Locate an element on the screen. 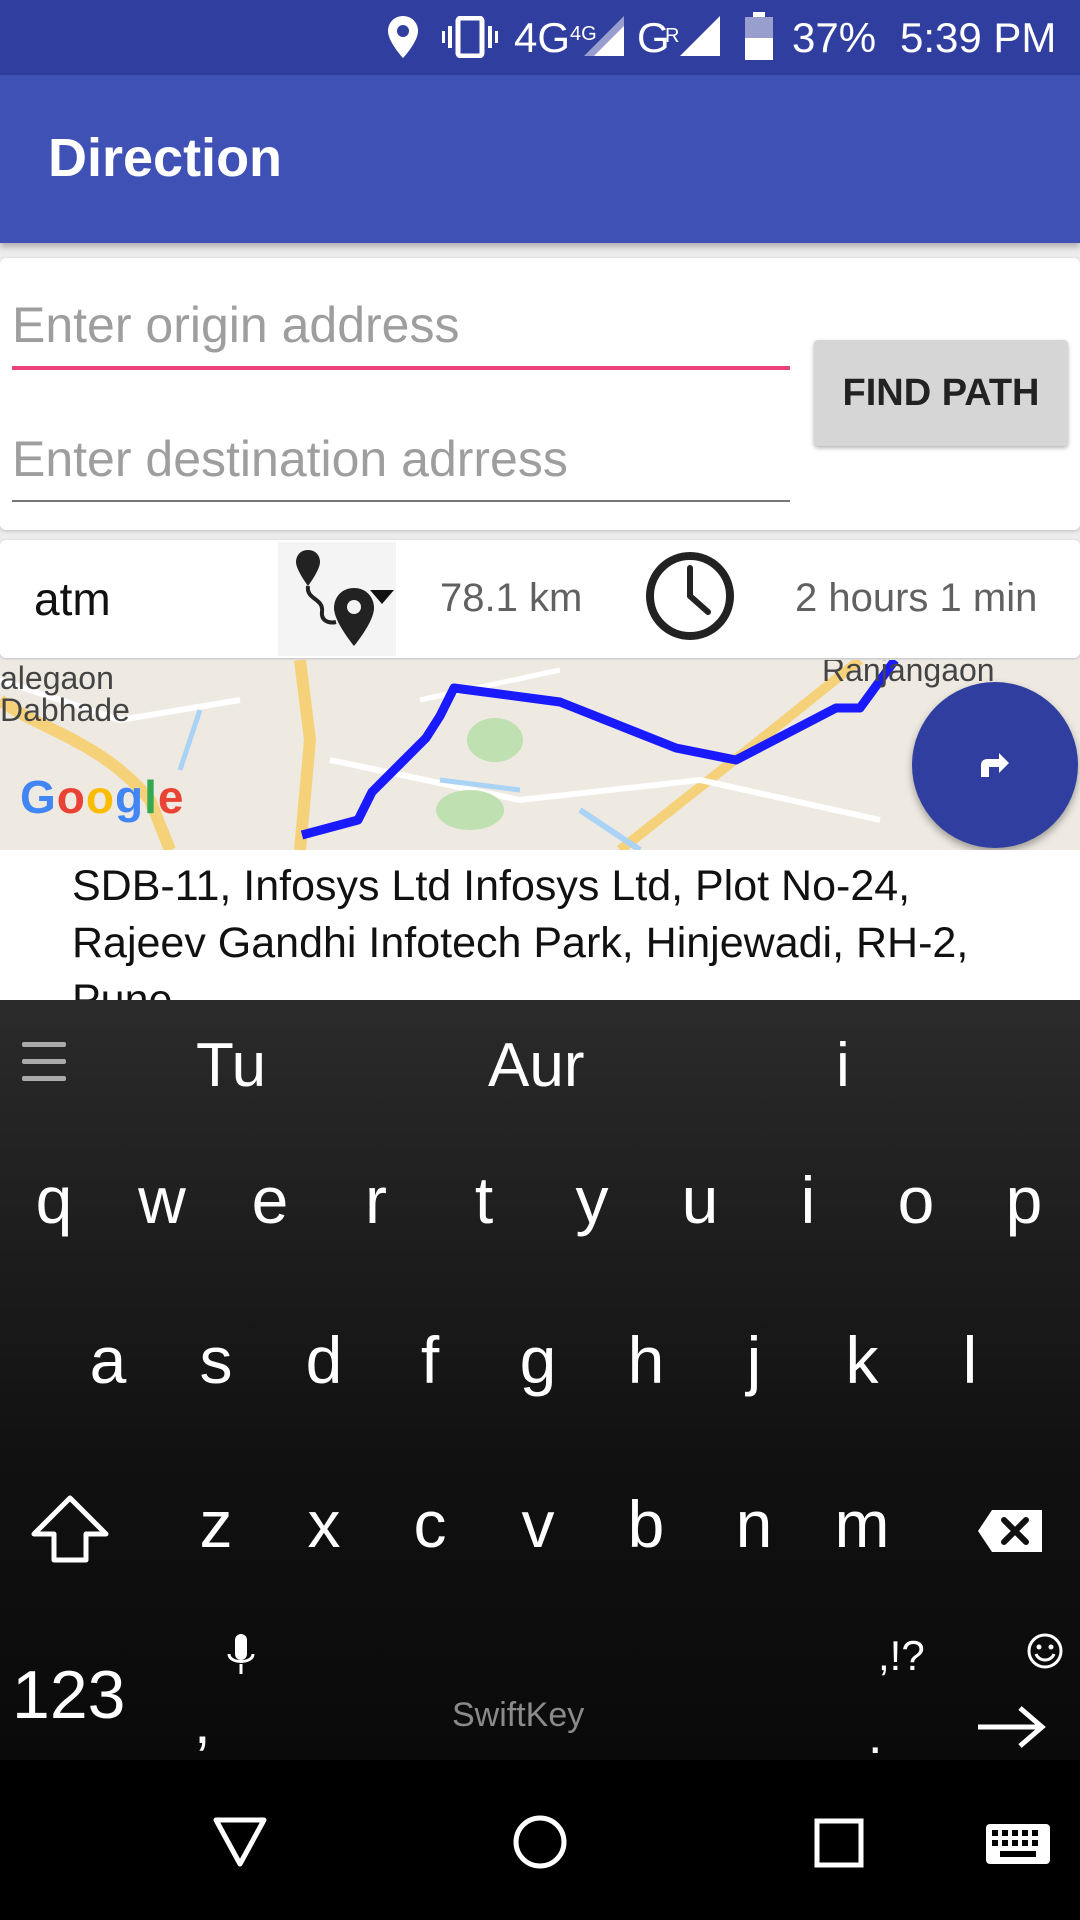  prediction-item: Tu is located at coordinates (231, 1065).